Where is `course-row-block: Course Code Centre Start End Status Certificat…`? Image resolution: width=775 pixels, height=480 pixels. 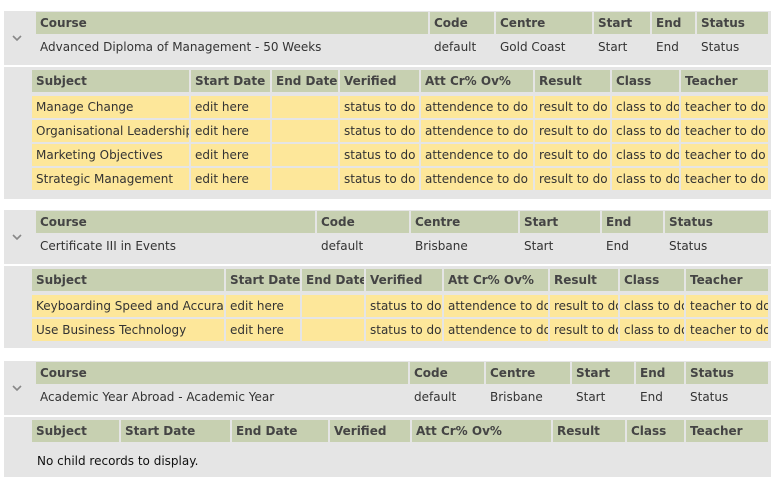 course-row-block: Course Code Centre Start End Status Certificat… is located at coordinates (387, 237).